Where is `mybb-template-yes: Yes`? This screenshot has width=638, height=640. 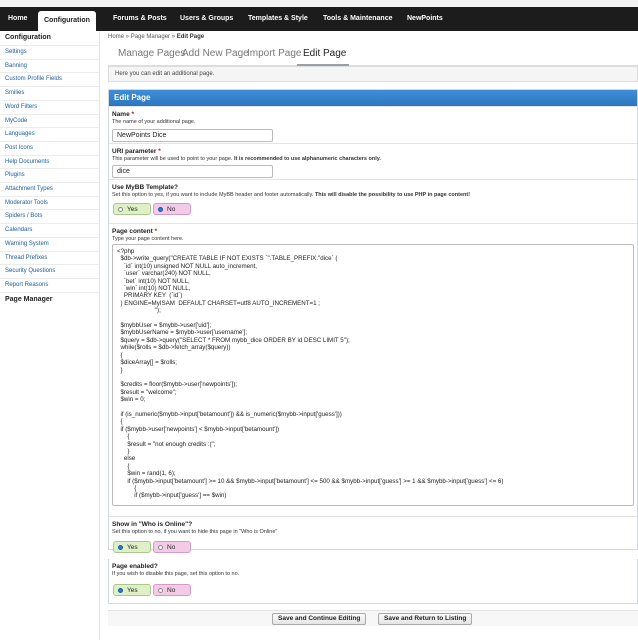
mybb-template-yes: Yes is located at coordinates (132, 209).